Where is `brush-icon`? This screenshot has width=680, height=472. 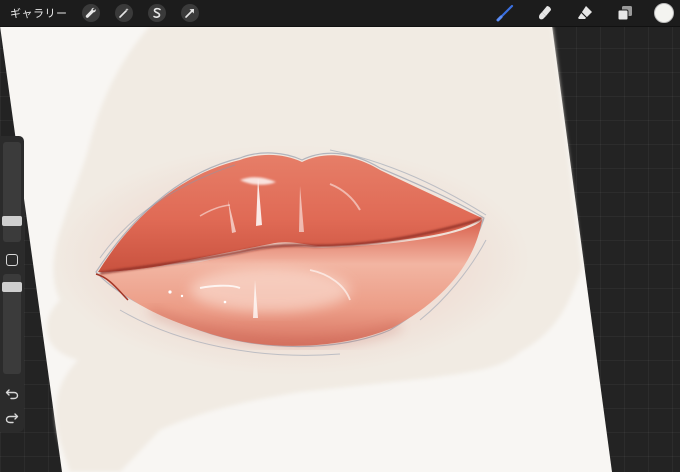
brush-icon is located at coordinates (505, 13).